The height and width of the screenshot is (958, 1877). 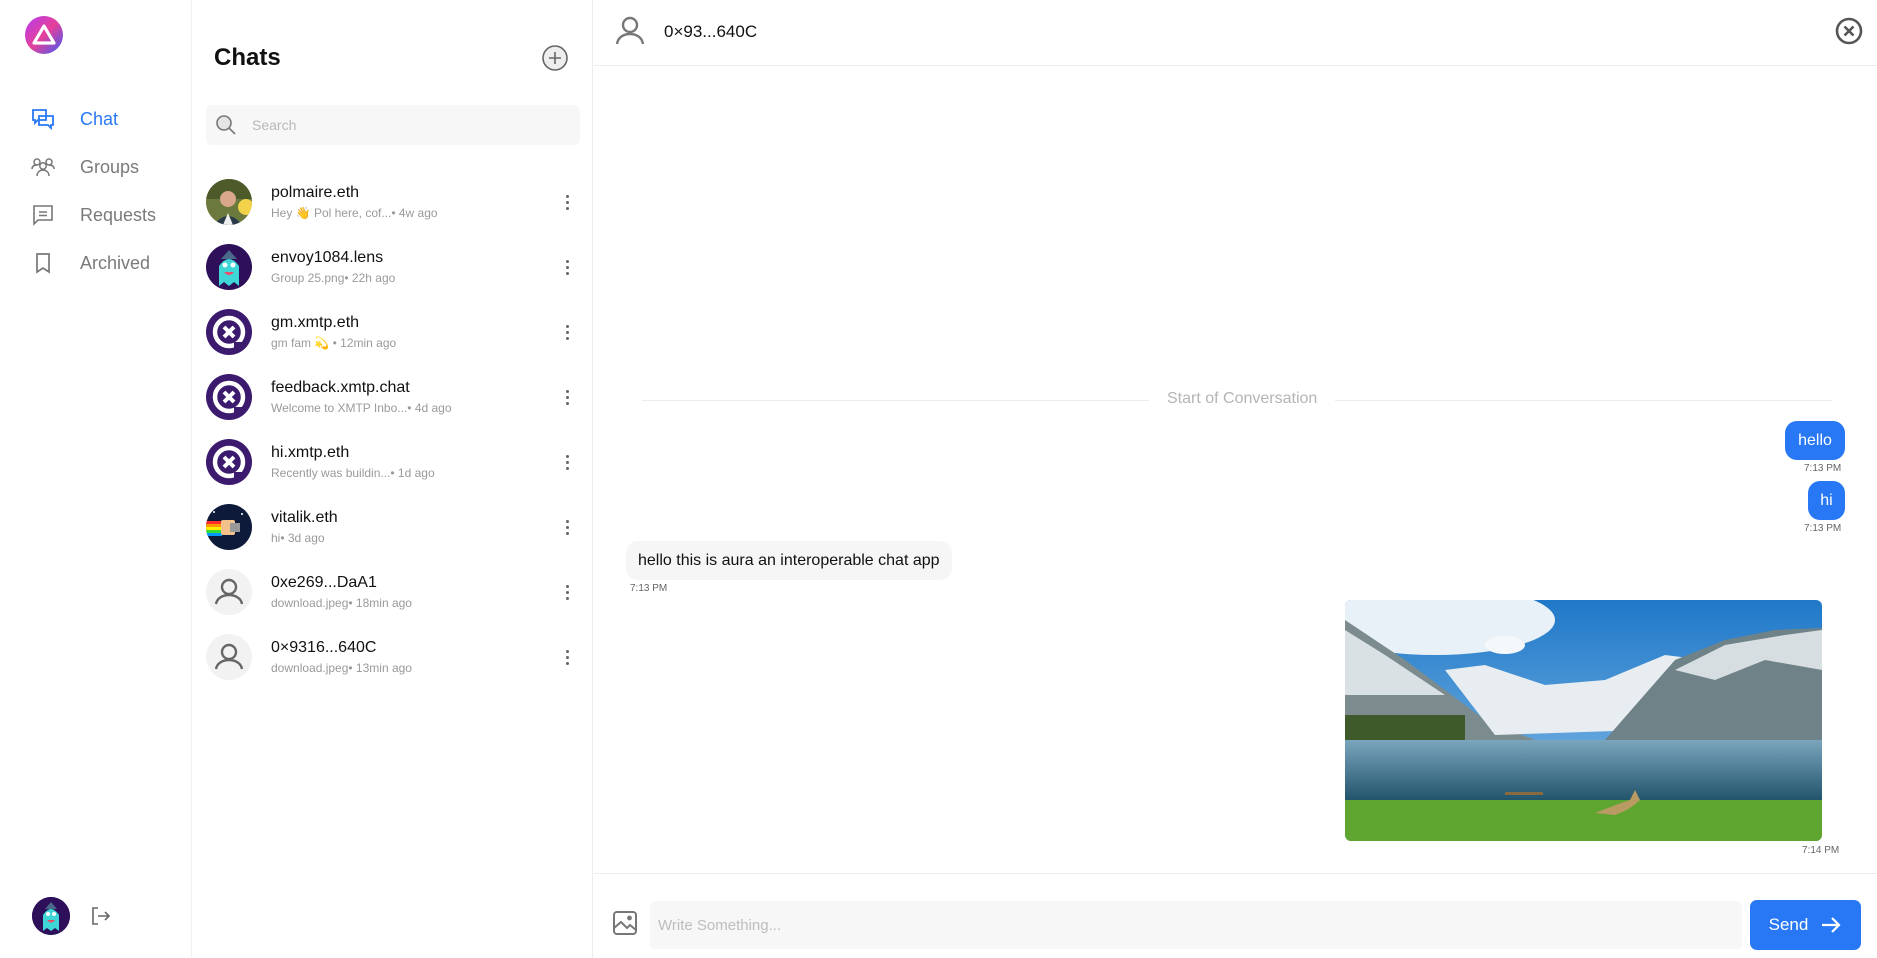 I want to click on message-input, so click(x=1196, y=925).